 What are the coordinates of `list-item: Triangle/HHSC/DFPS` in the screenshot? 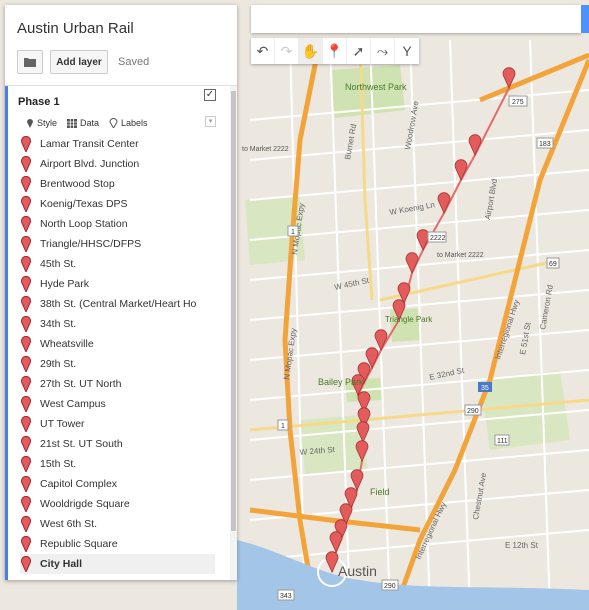 It's located at (117, 244).